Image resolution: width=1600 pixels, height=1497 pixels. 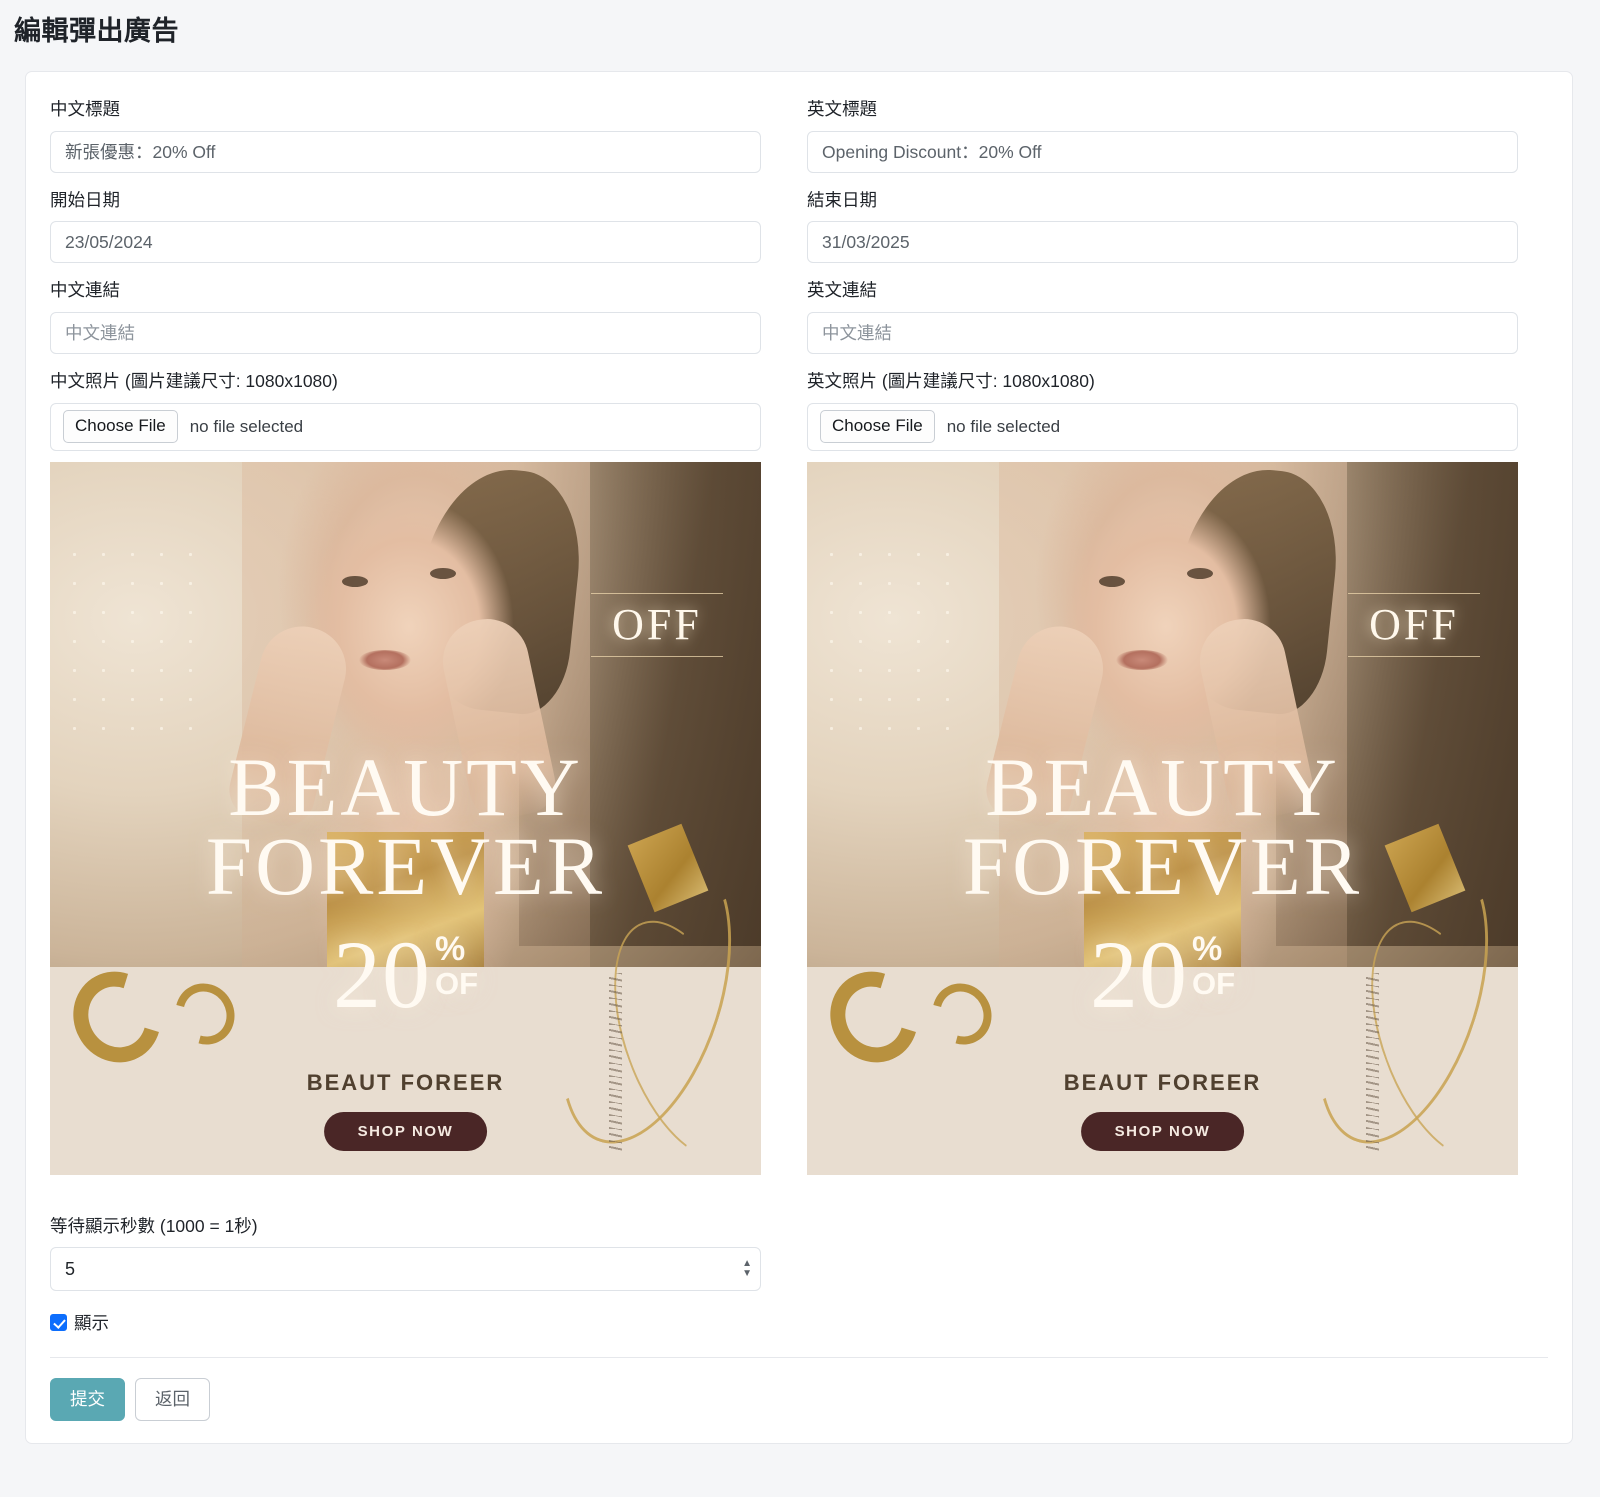 What do you see at coordinates (120, 426) in the screenshot?
I see `zh-choose-file-button: Choose File` at bounding box center [120, 426].